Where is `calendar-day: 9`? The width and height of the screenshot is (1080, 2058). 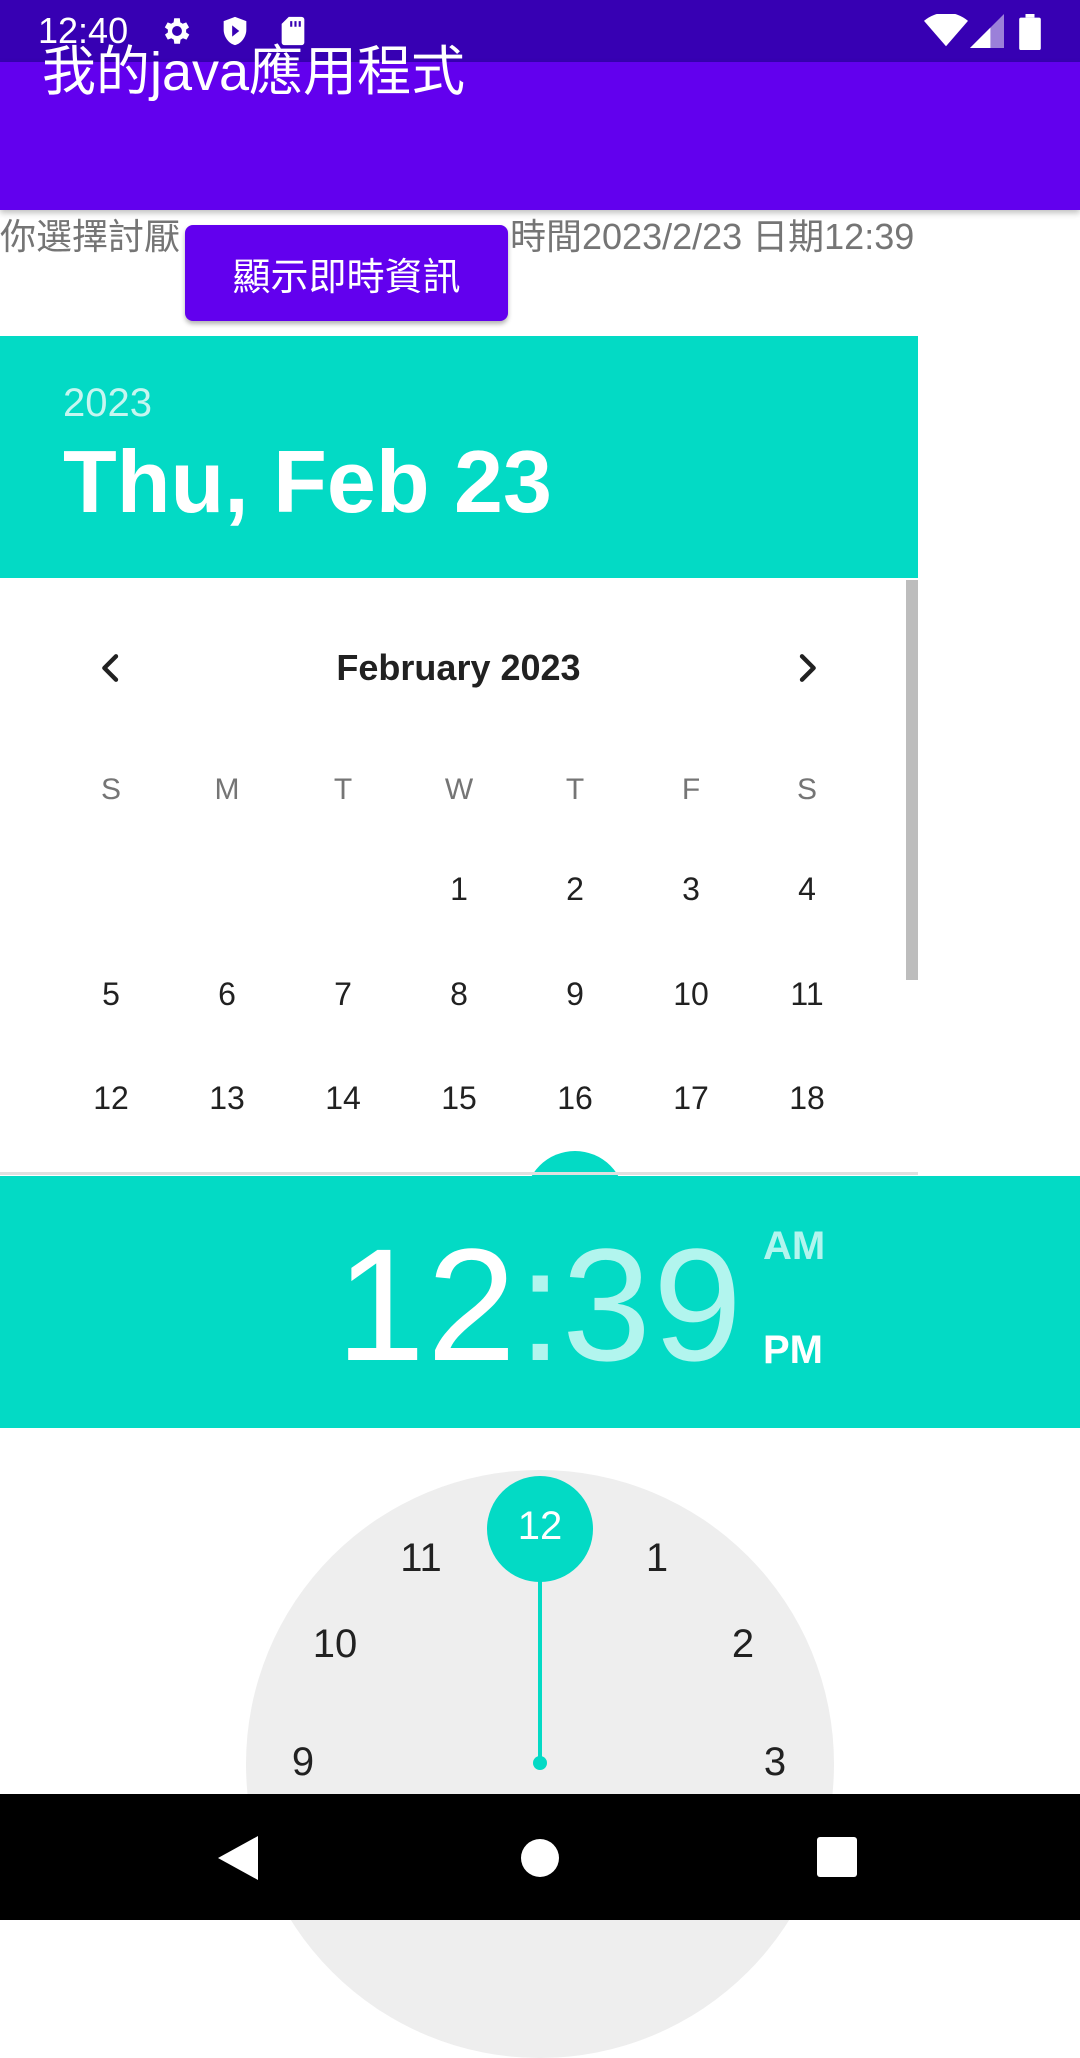
calendar-day: 9 is located at coordinates (575, 994).